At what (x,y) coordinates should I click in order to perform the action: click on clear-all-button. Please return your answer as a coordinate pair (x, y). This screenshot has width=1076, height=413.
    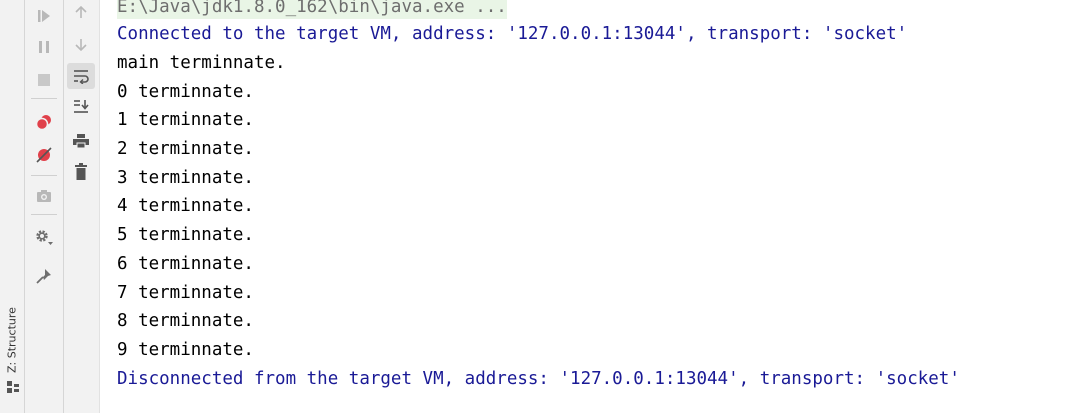
    Looking at the image, I should click on (81, 172).